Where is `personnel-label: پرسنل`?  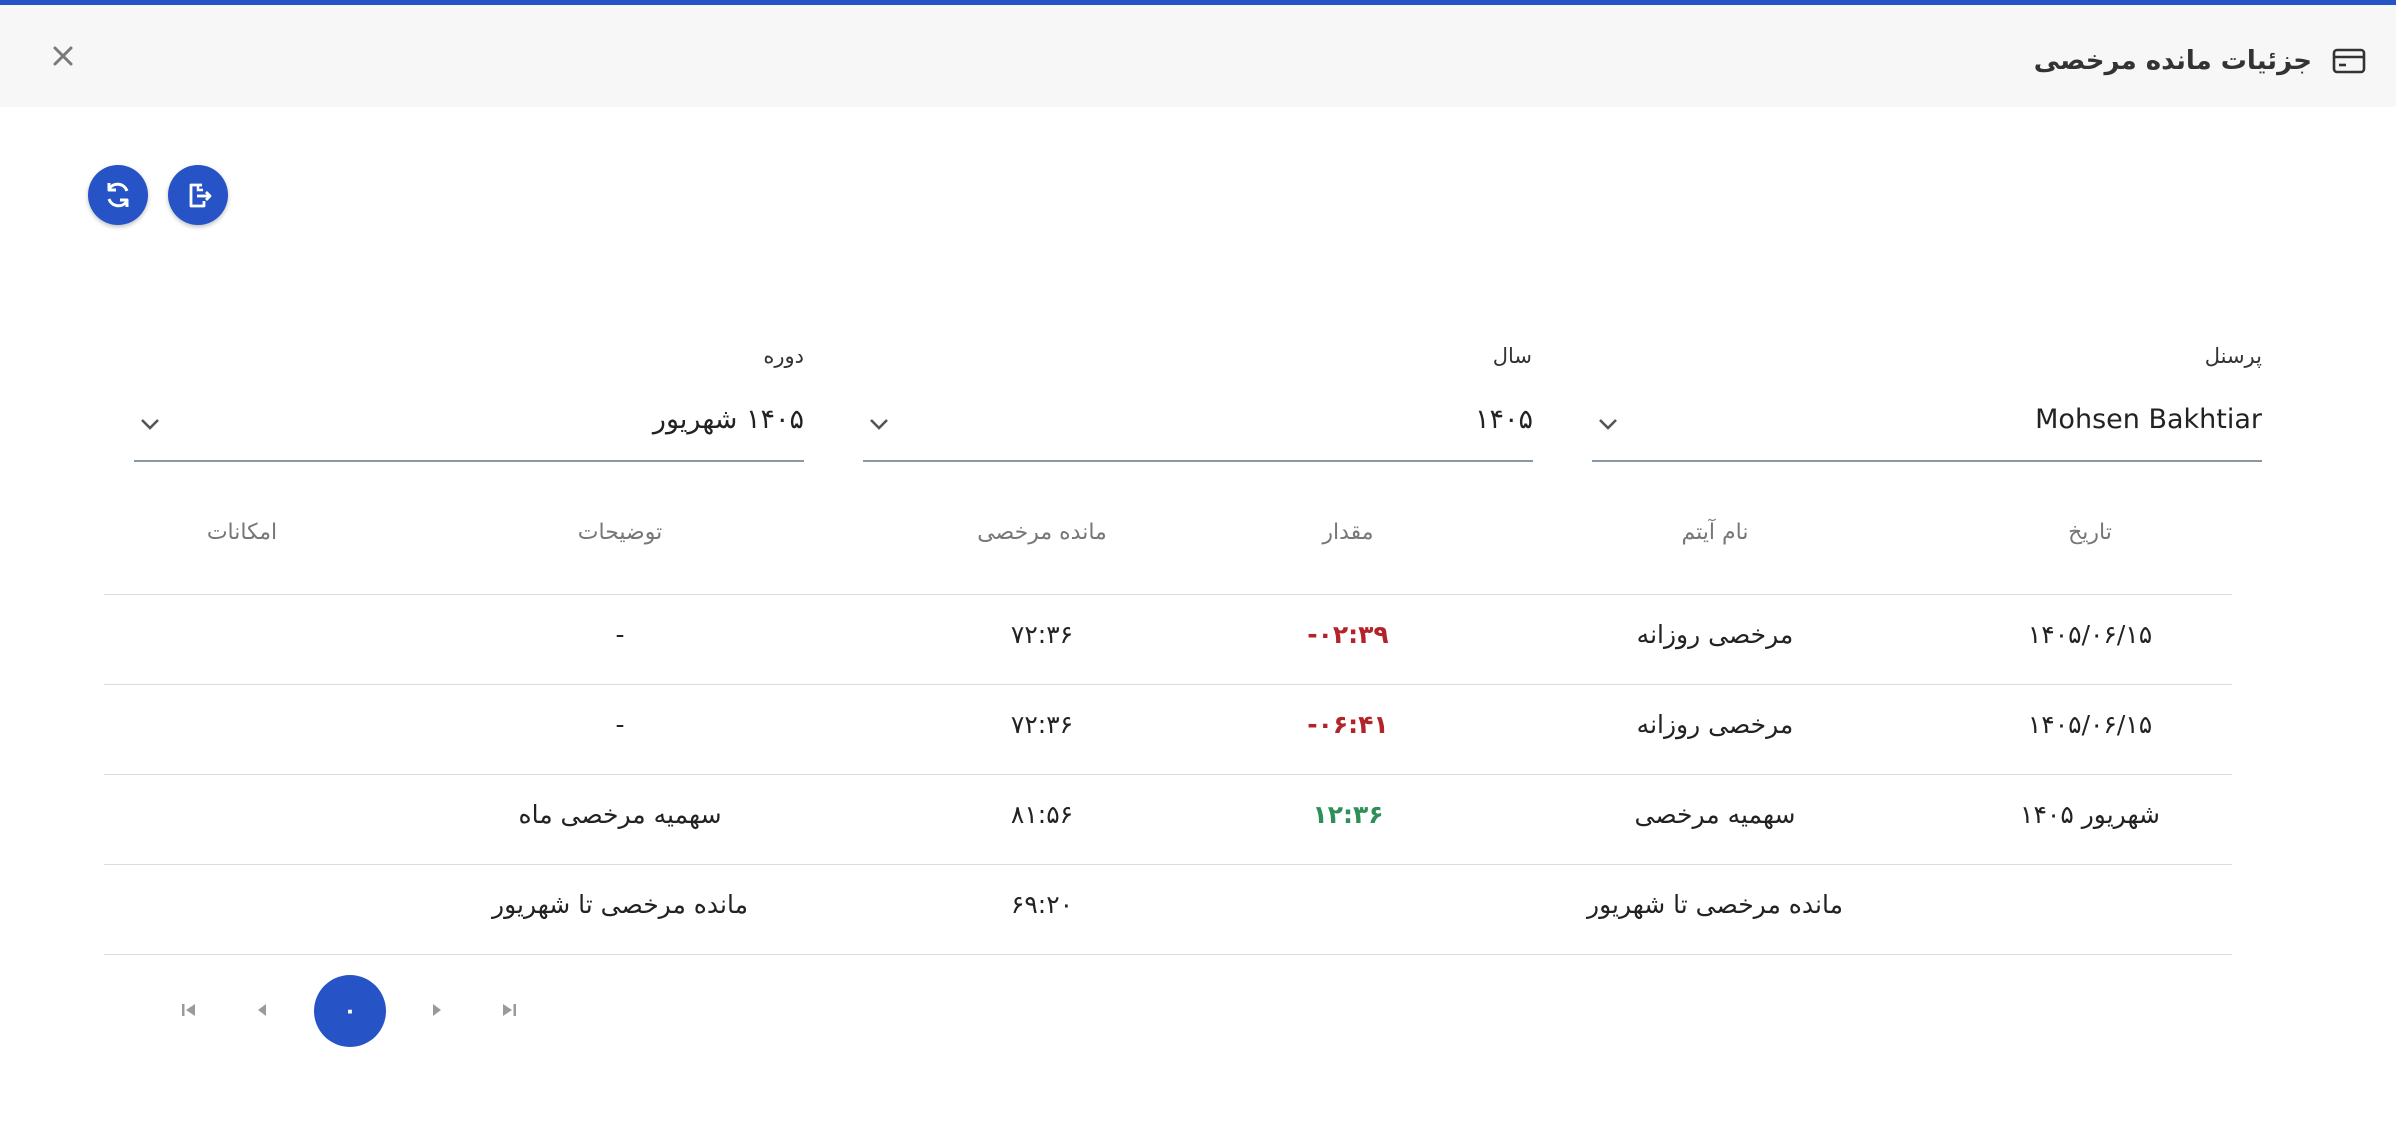 personnel-label: پرسنل is located at coordinates (2233, 356).